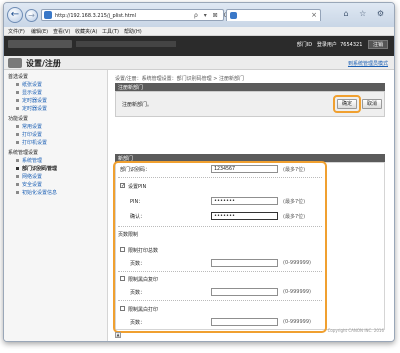 This screenshot has width=400, height=353. Describe the element at coordinates (137, 105) in the screenshot. I see `register-panel-text: 注册新部门。` at that location.